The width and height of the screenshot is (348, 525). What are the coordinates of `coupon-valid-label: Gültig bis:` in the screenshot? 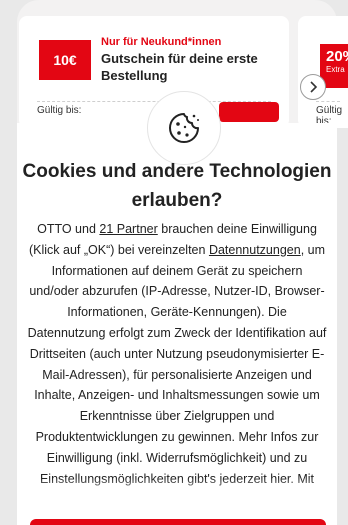 It's located at (59, 110).